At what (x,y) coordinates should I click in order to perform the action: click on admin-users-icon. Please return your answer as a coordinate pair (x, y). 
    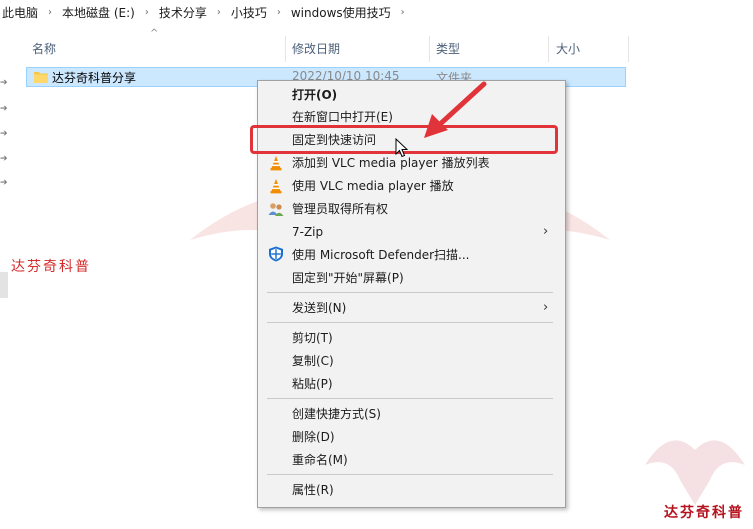
    Looking at the image, I should click on (276, 209).